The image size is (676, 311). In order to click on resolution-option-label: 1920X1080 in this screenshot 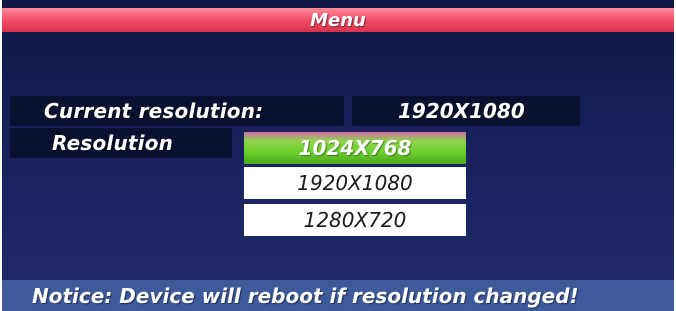, I will do `click(355, 183)`.